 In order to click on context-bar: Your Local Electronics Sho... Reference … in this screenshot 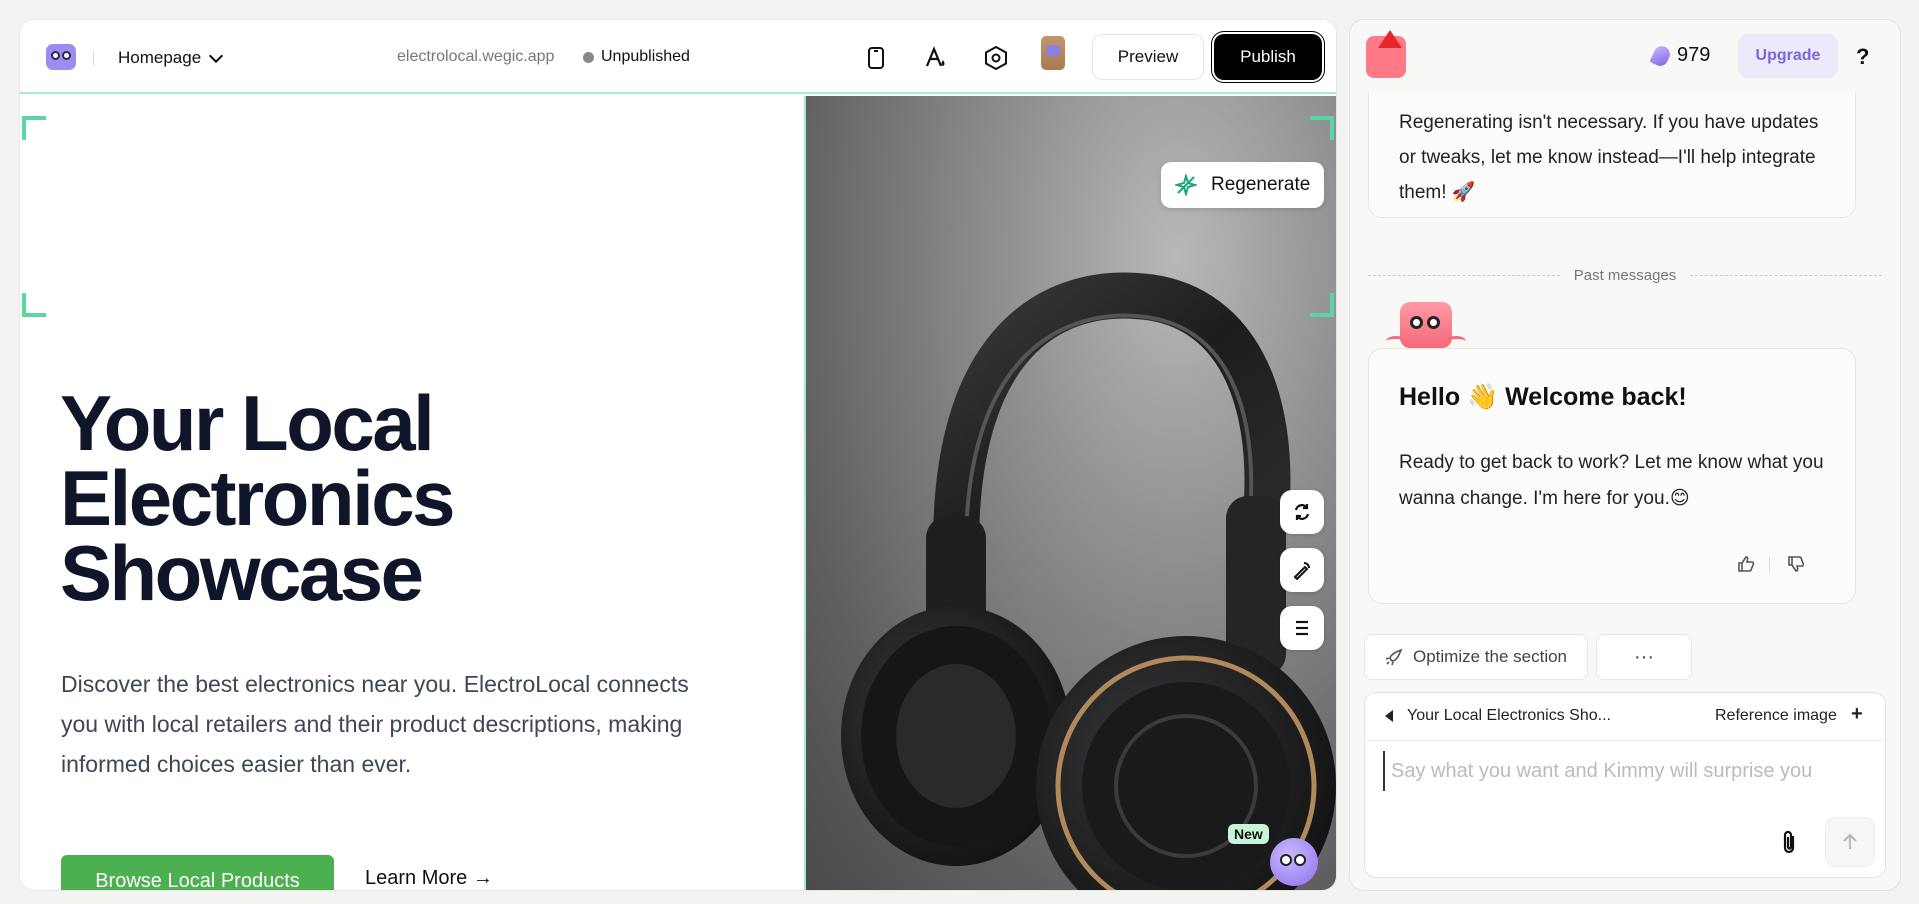, I will do `click(1625, 717)`.